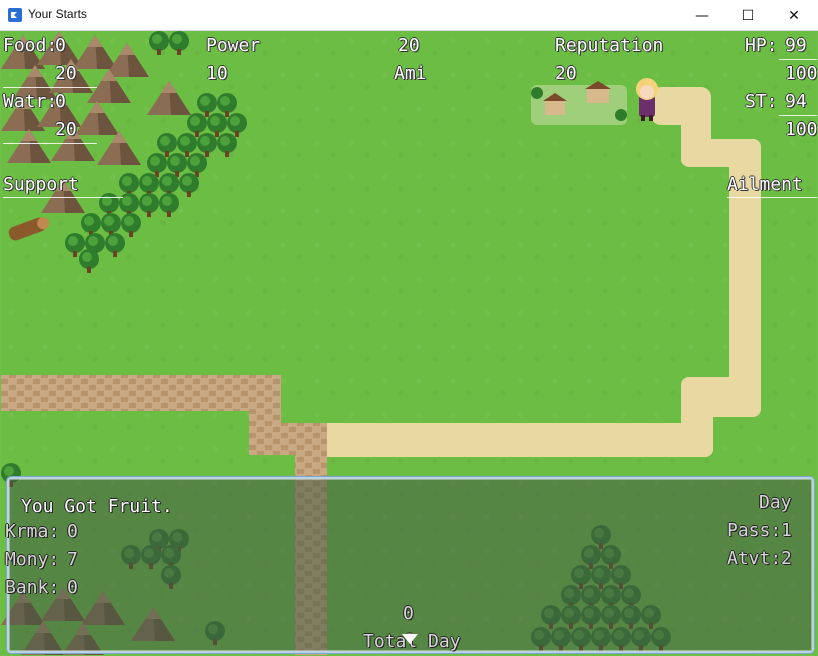 Image resolution: width=818 pixels, height=656 pixels. I want to click on fallen-log, so click(29, 229).